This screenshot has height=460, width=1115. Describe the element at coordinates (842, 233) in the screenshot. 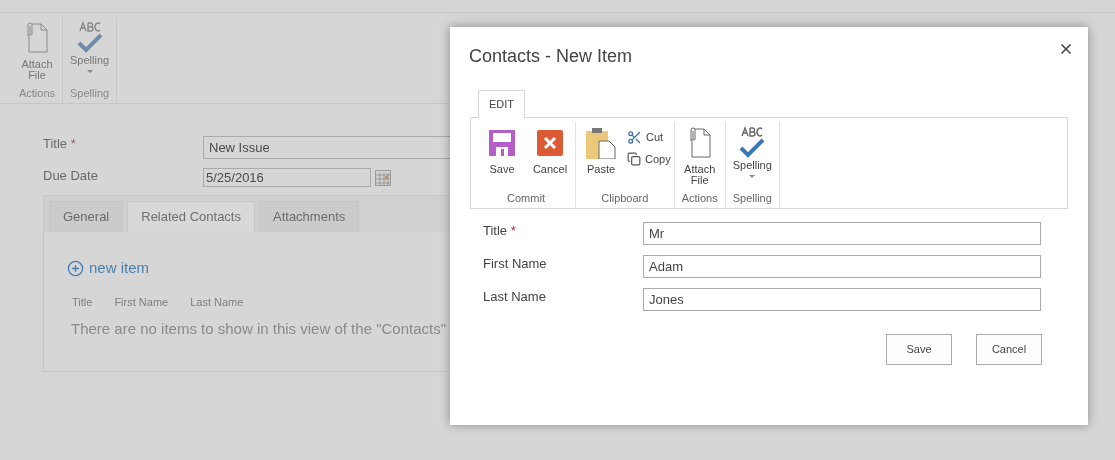

I see `text-field: Mr` at that location.